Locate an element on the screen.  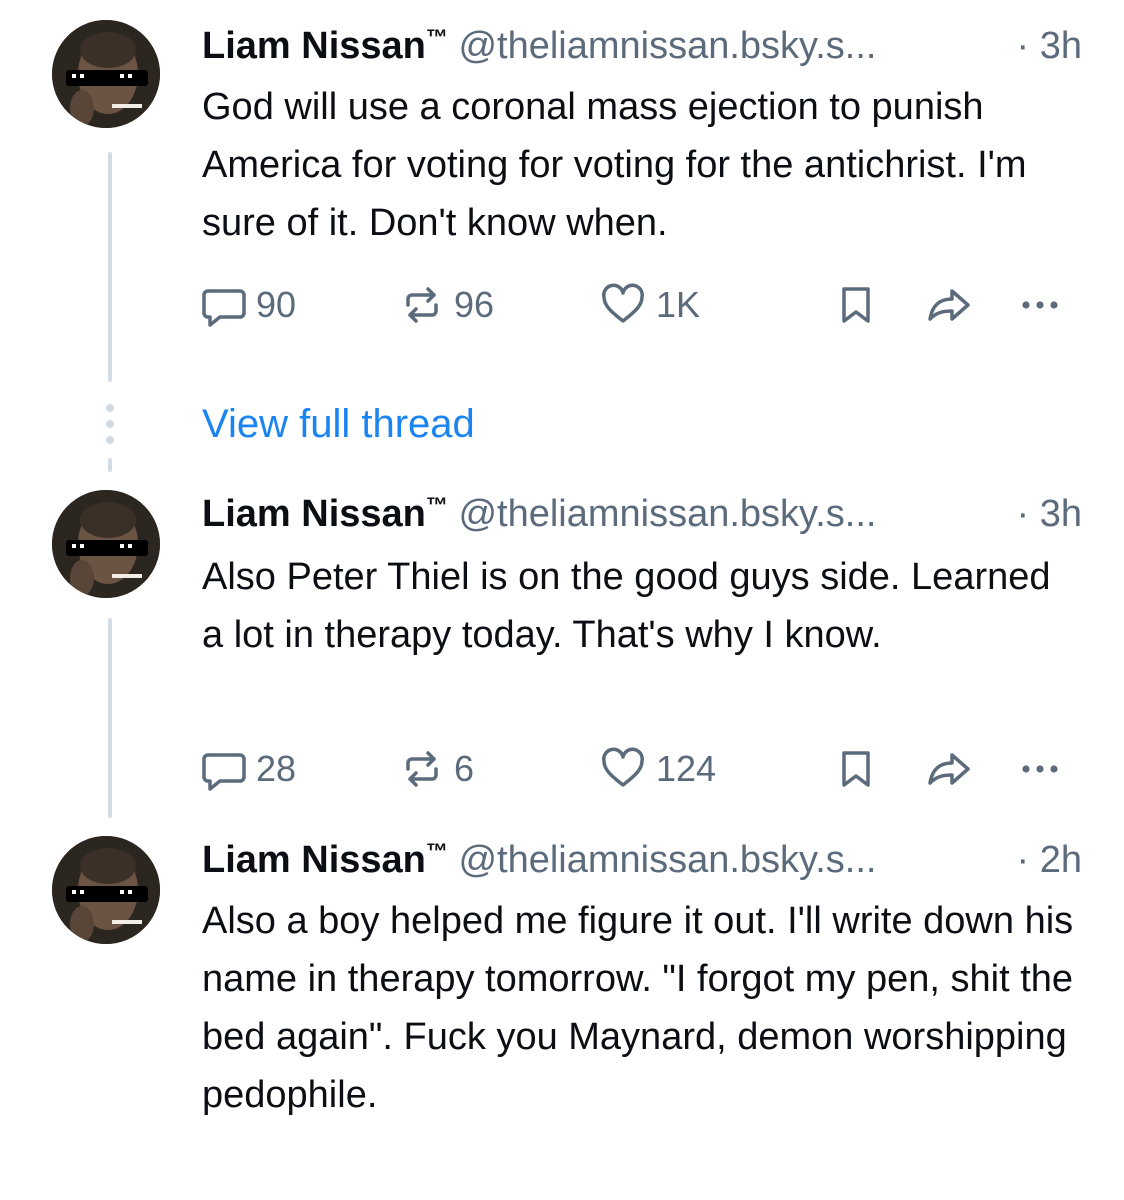
post-actions: 28 6 124 is located at coordinates (642, 769).